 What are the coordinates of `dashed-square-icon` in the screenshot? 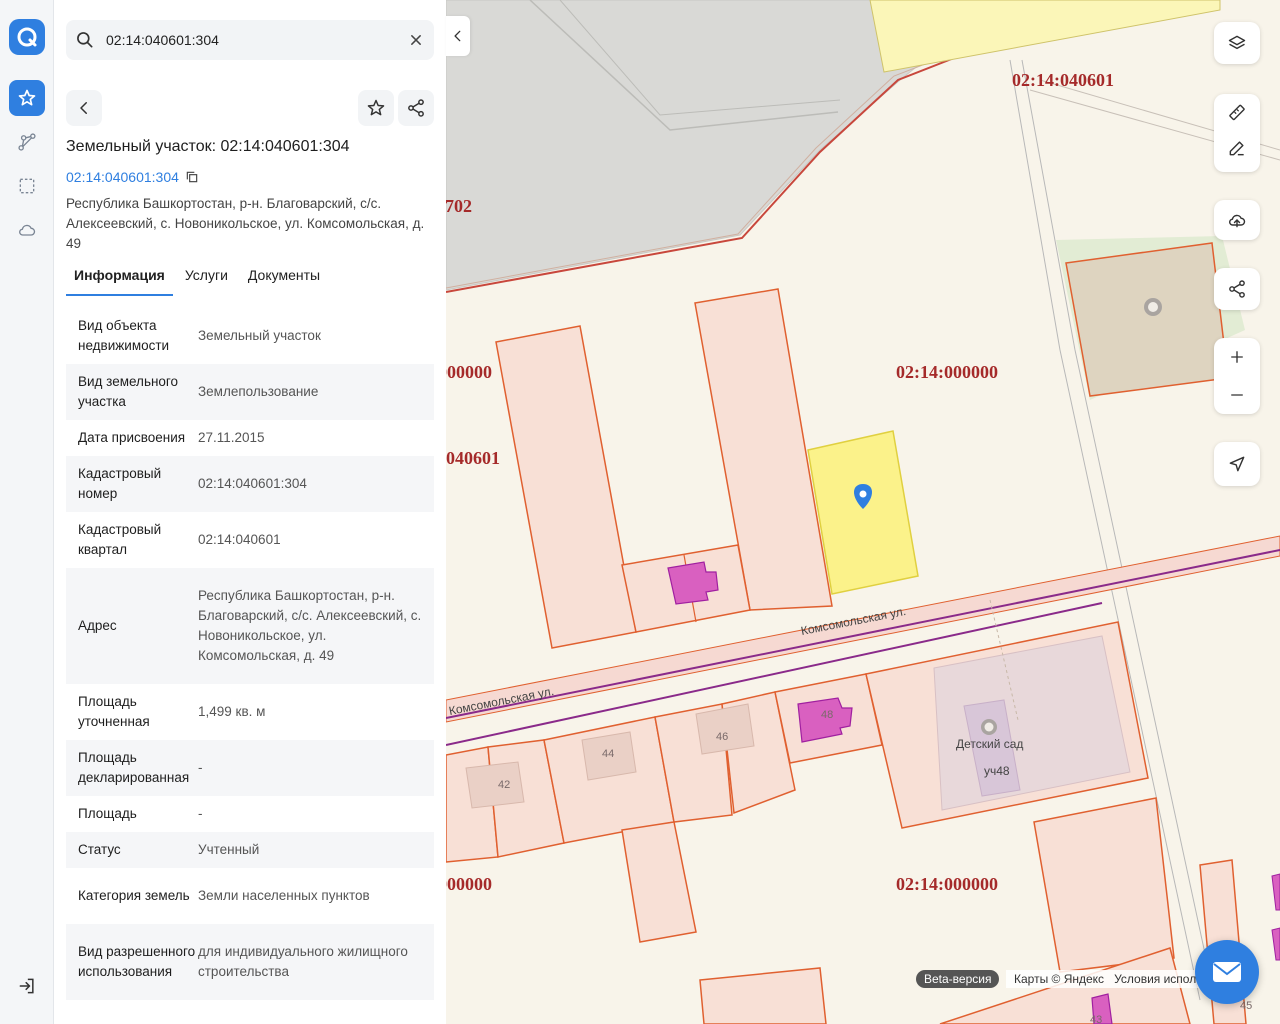 It's located at (27, 186).